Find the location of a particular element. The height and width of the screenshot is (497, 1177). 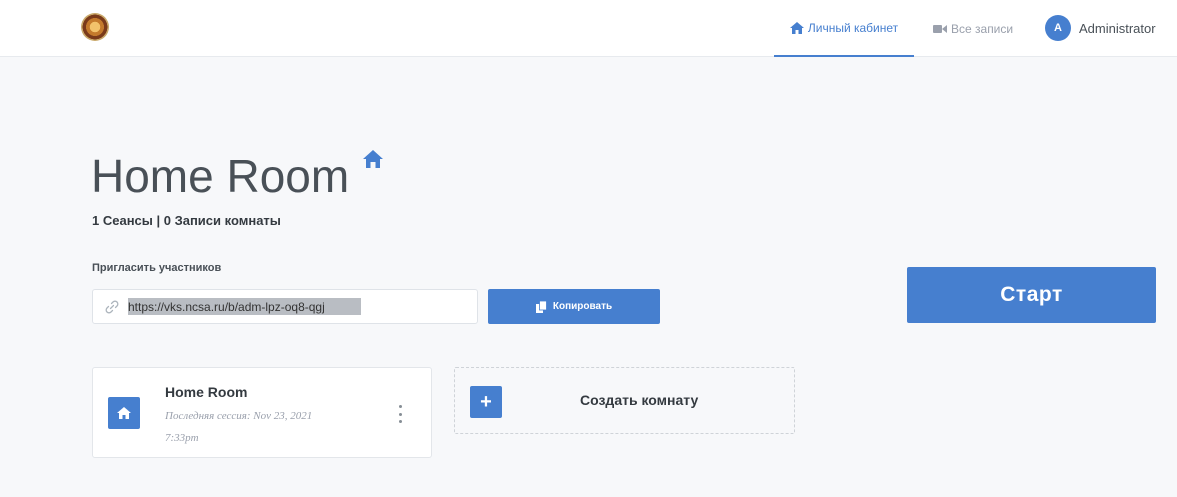

plus-icon: + is located at coordinates (486, 402).